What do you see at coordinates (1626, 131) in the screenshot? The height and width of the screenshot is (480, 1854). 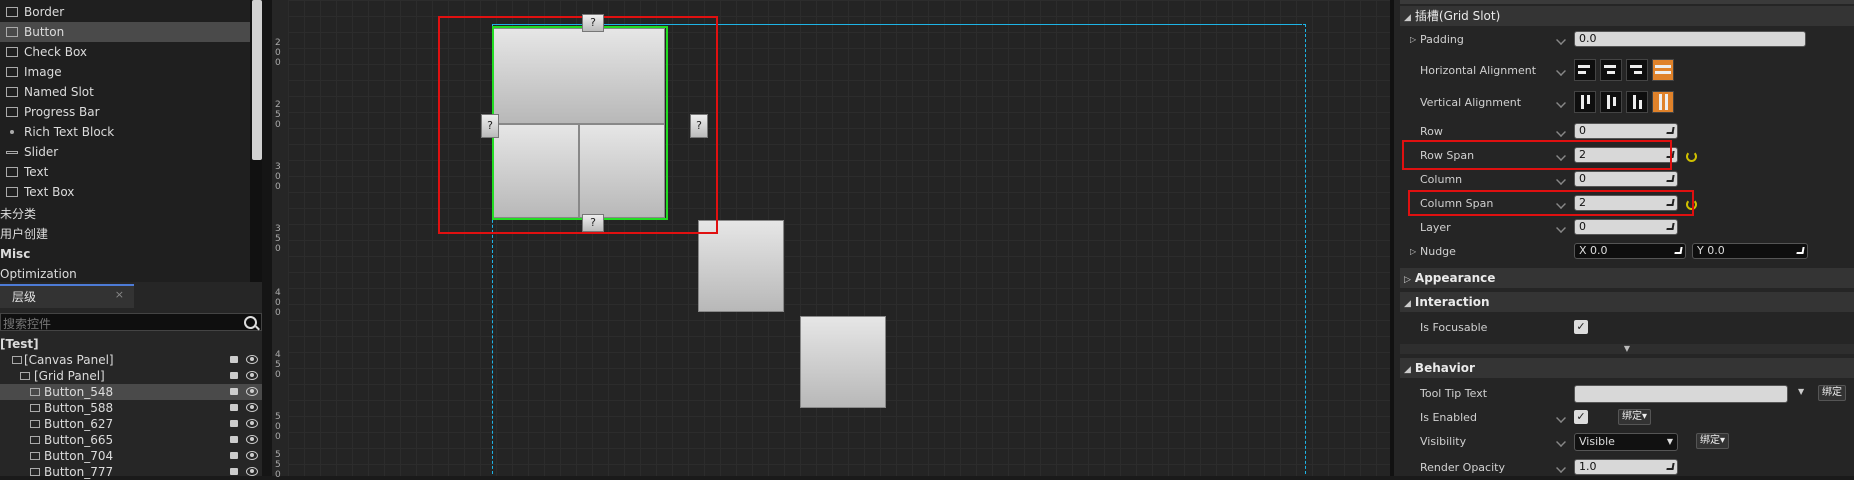 I see `row-field: 0` at bounding box center [1626, 131].